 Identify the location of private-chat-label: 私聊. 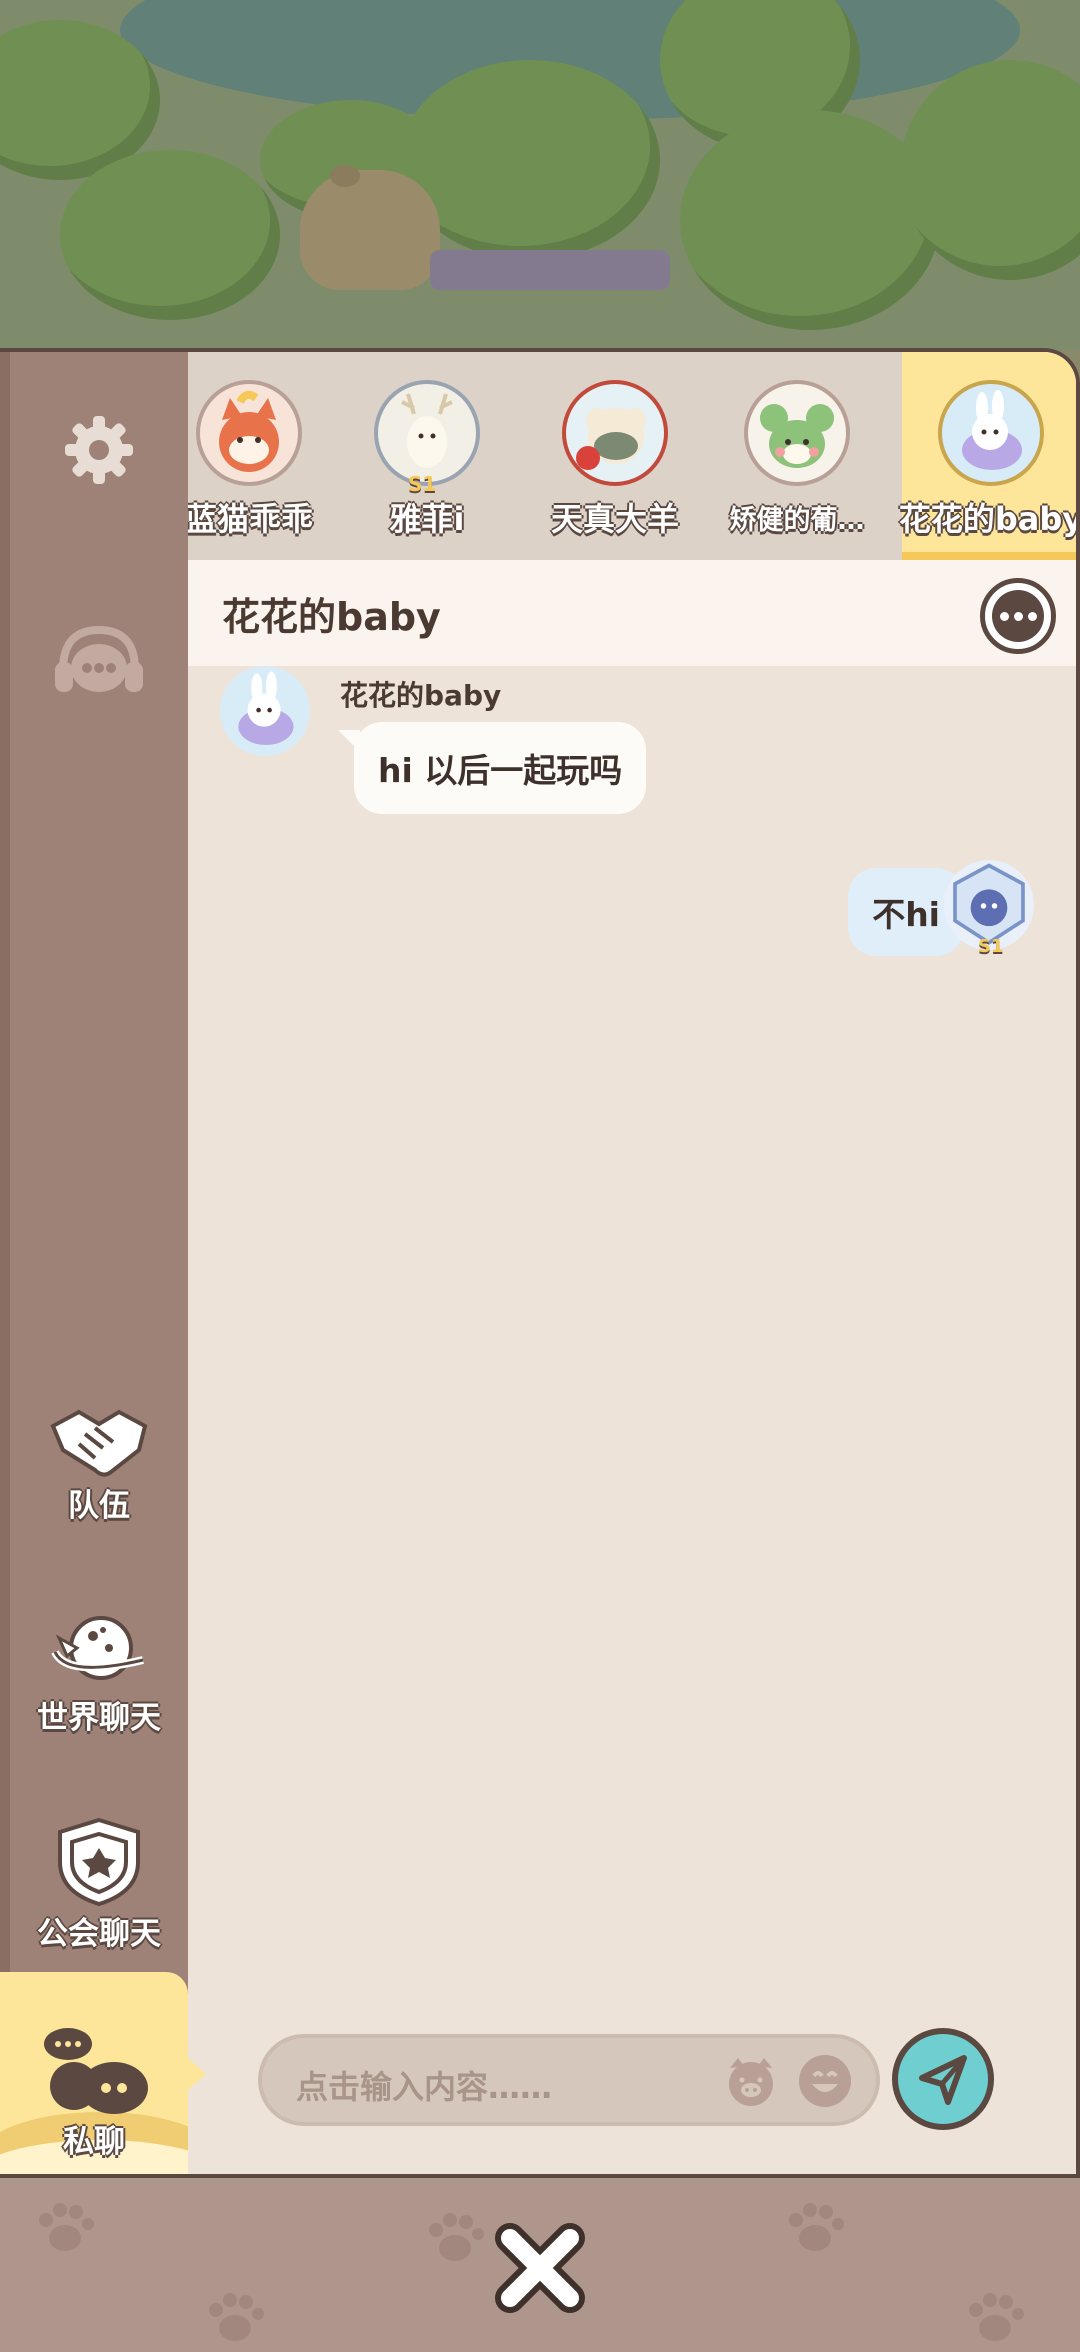
(94, 2142).